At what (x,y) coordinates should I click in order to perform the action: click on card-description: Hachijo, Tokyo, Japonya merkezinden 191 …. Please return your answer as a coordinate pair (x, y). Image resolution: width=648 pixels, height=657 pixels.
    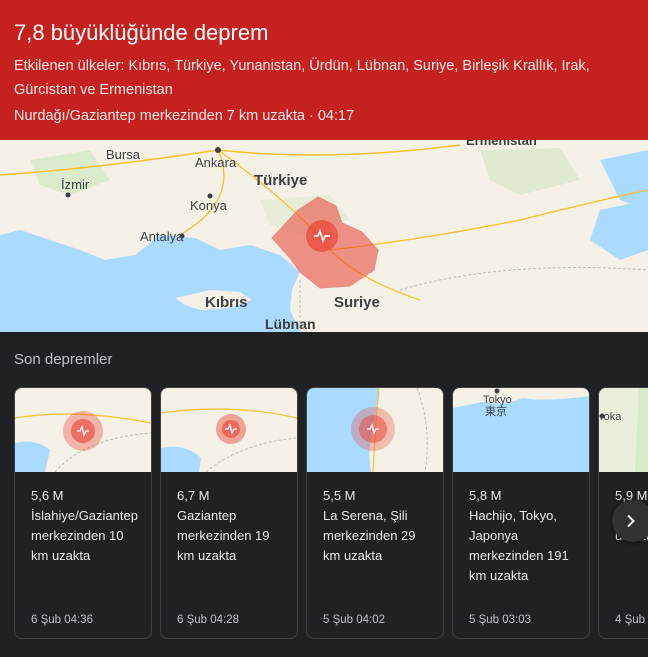
    Looking at the image, I should click on (519, 545).